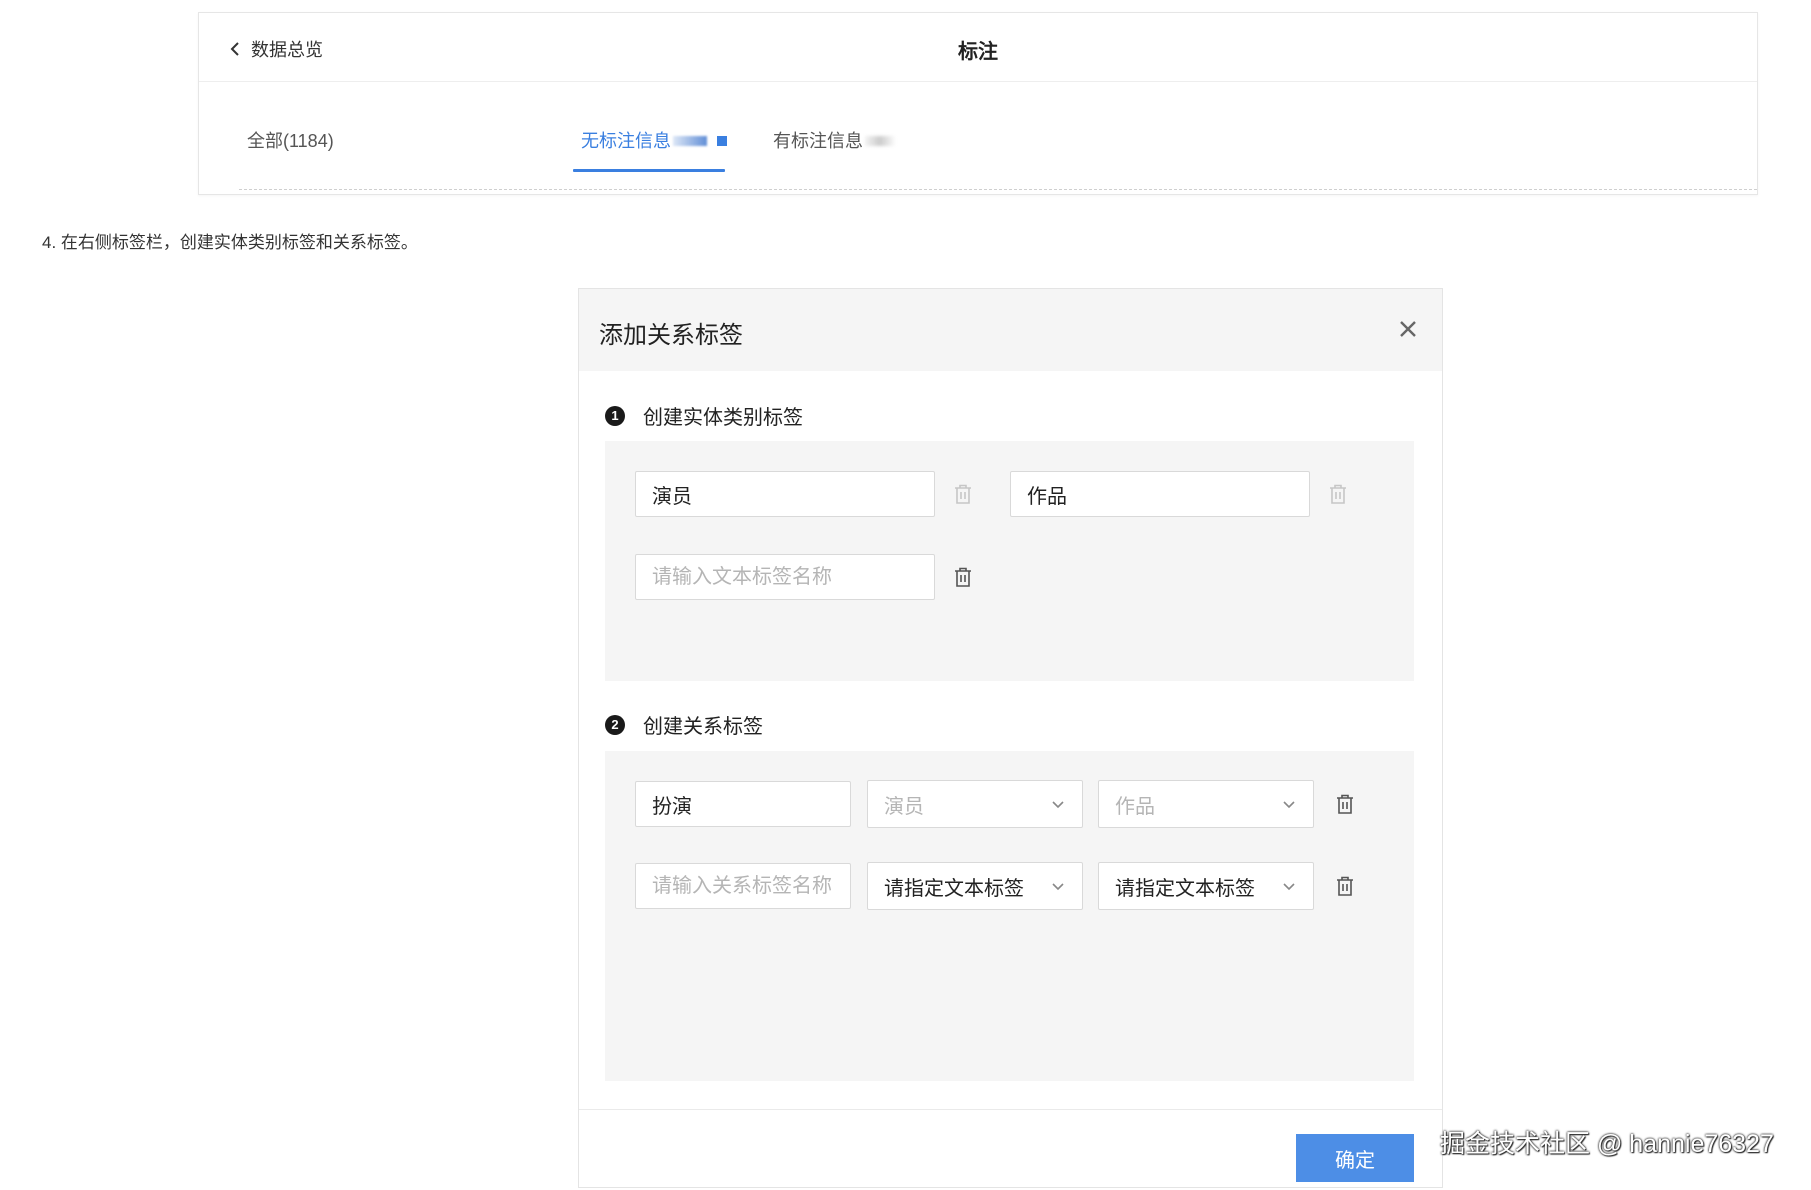 The image size is (1811, 1190). What do you see at coordinates (904, 806) in the screenshot?
I see `relation-source-value: 演员` at bounding box center [904, 806].